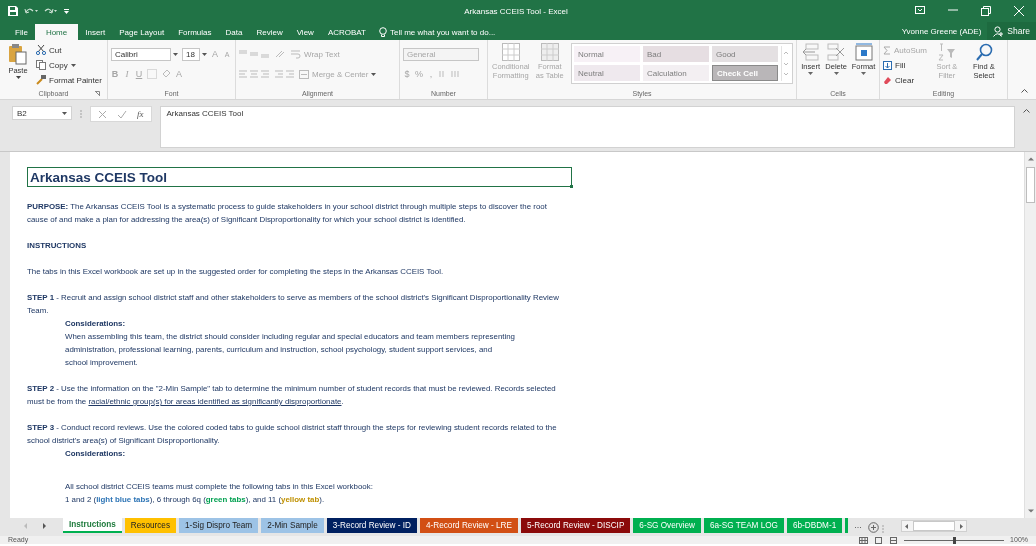 This screenshot has height=546, width=1036. What do you see at coordinates (69, 65) in the screenshot?
I see `copy-button: Copy` at bounding box center [69, 65].